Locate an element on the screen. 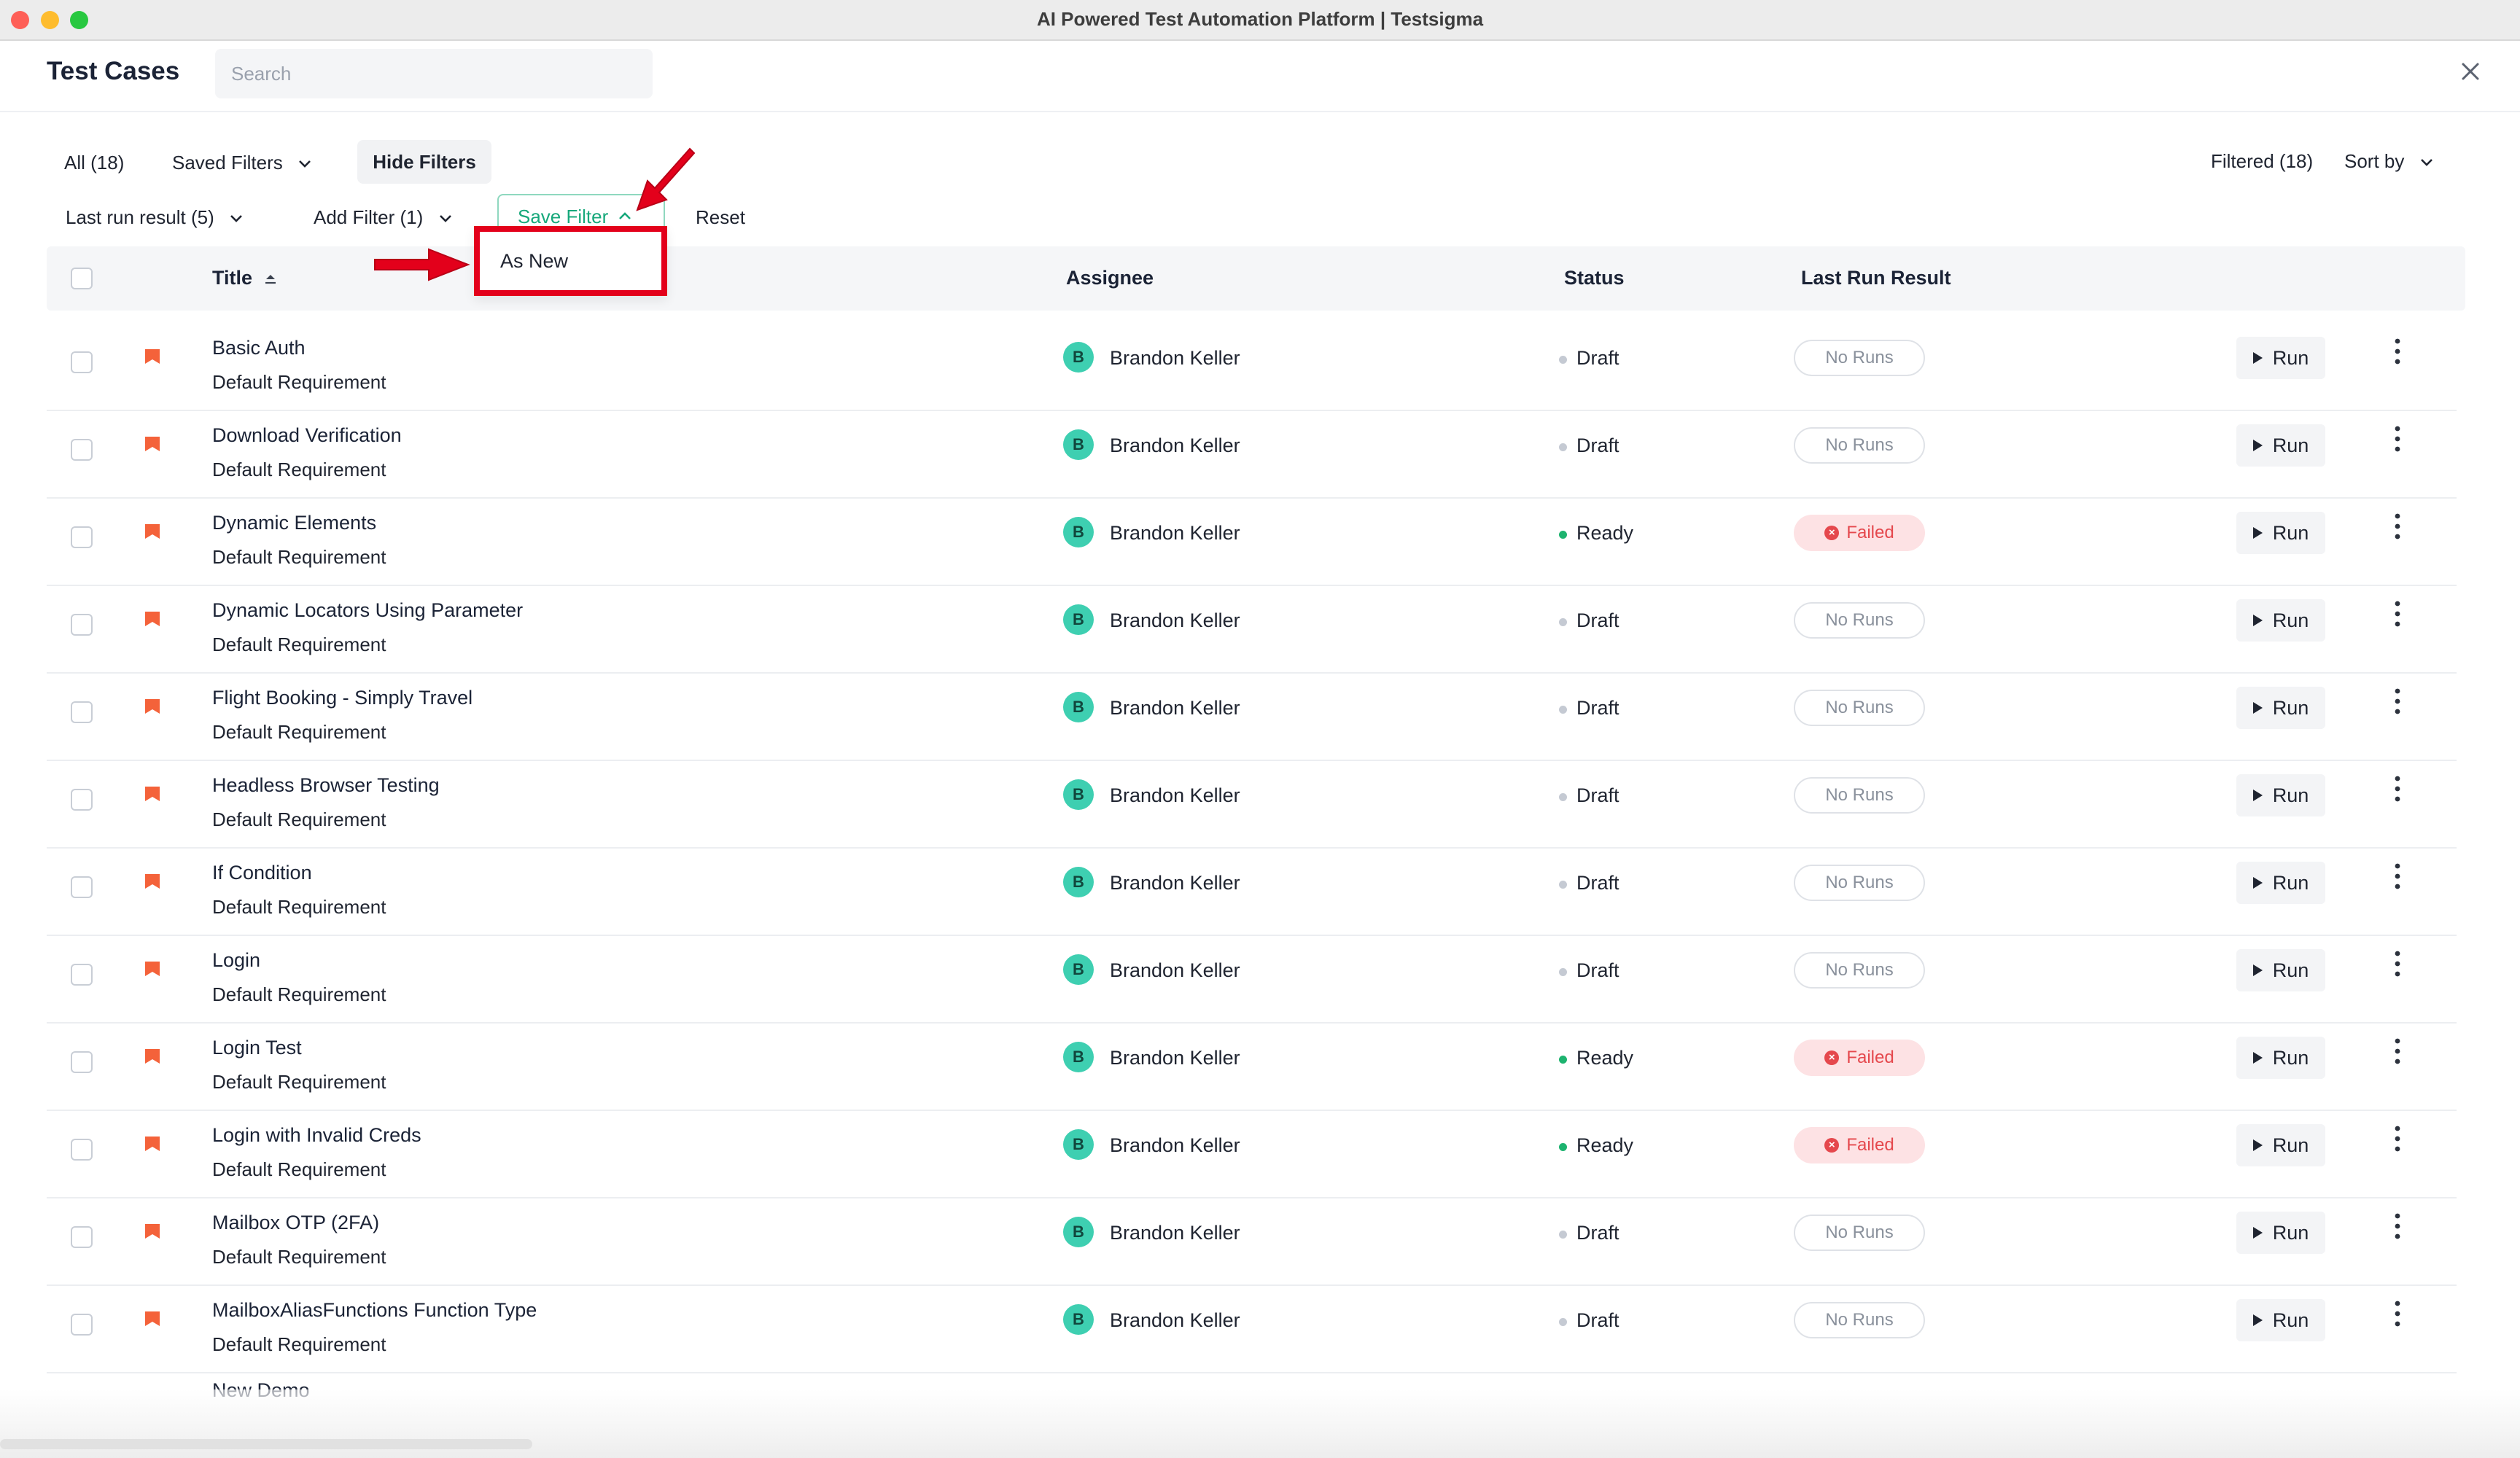  sort-by-dropdown: Sort by is located at coordinates (2390, 161).